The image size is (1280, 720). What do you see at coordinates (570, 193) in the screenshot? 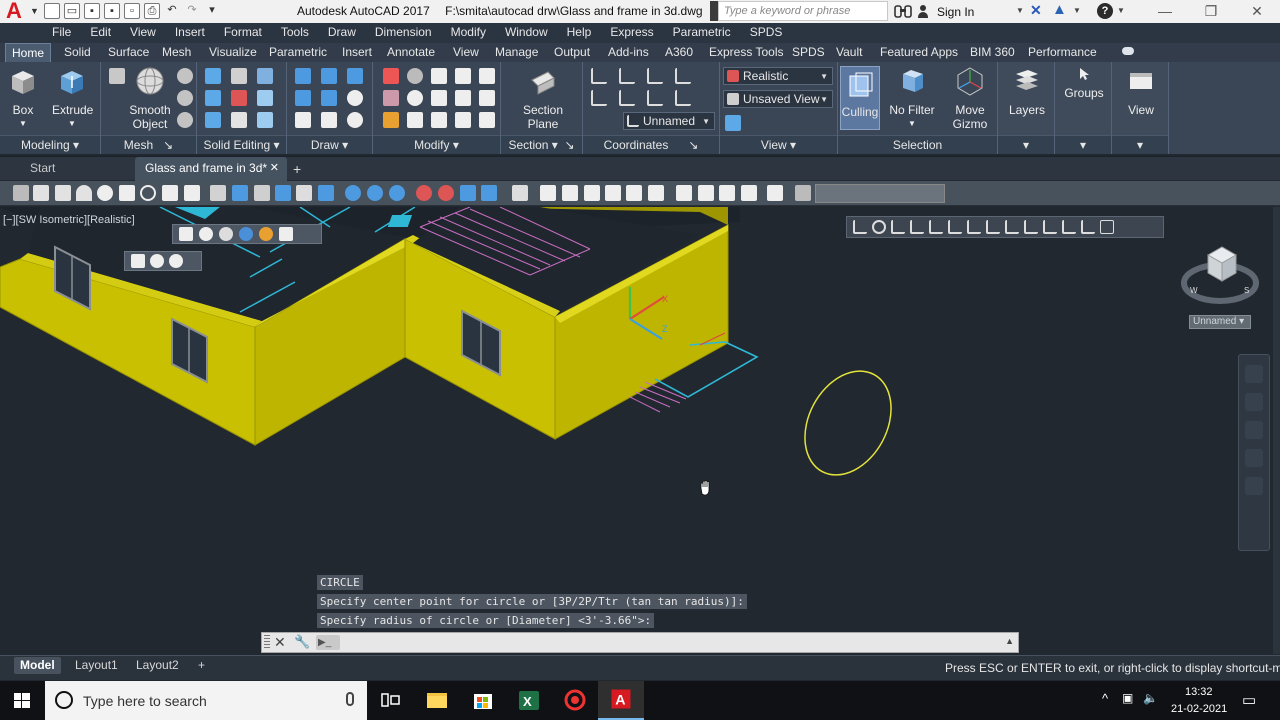
I see `view-bottom-icon` at bounding box center [570, 193].